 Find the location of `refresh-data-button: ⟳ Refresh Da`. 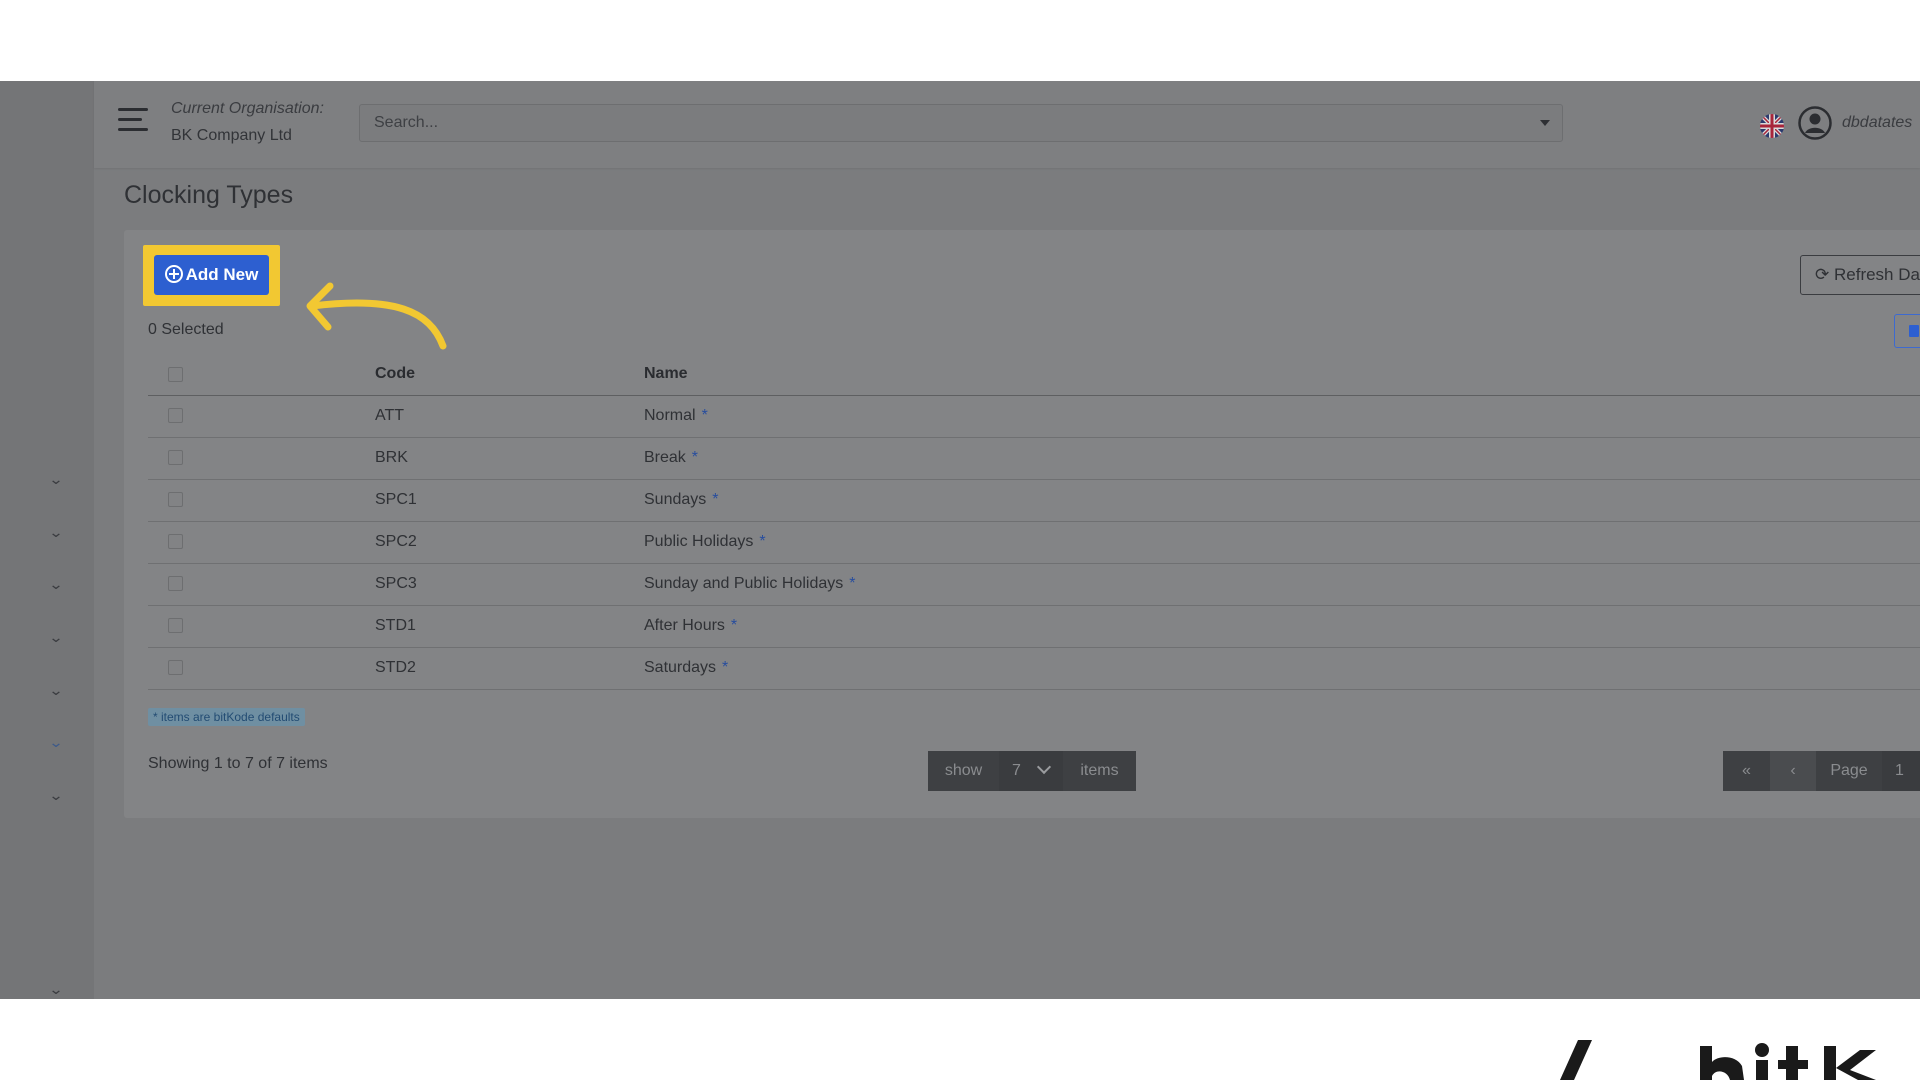

refresh-data-button: ⟳ Refresh Da is located at coordinates (1860, 275).